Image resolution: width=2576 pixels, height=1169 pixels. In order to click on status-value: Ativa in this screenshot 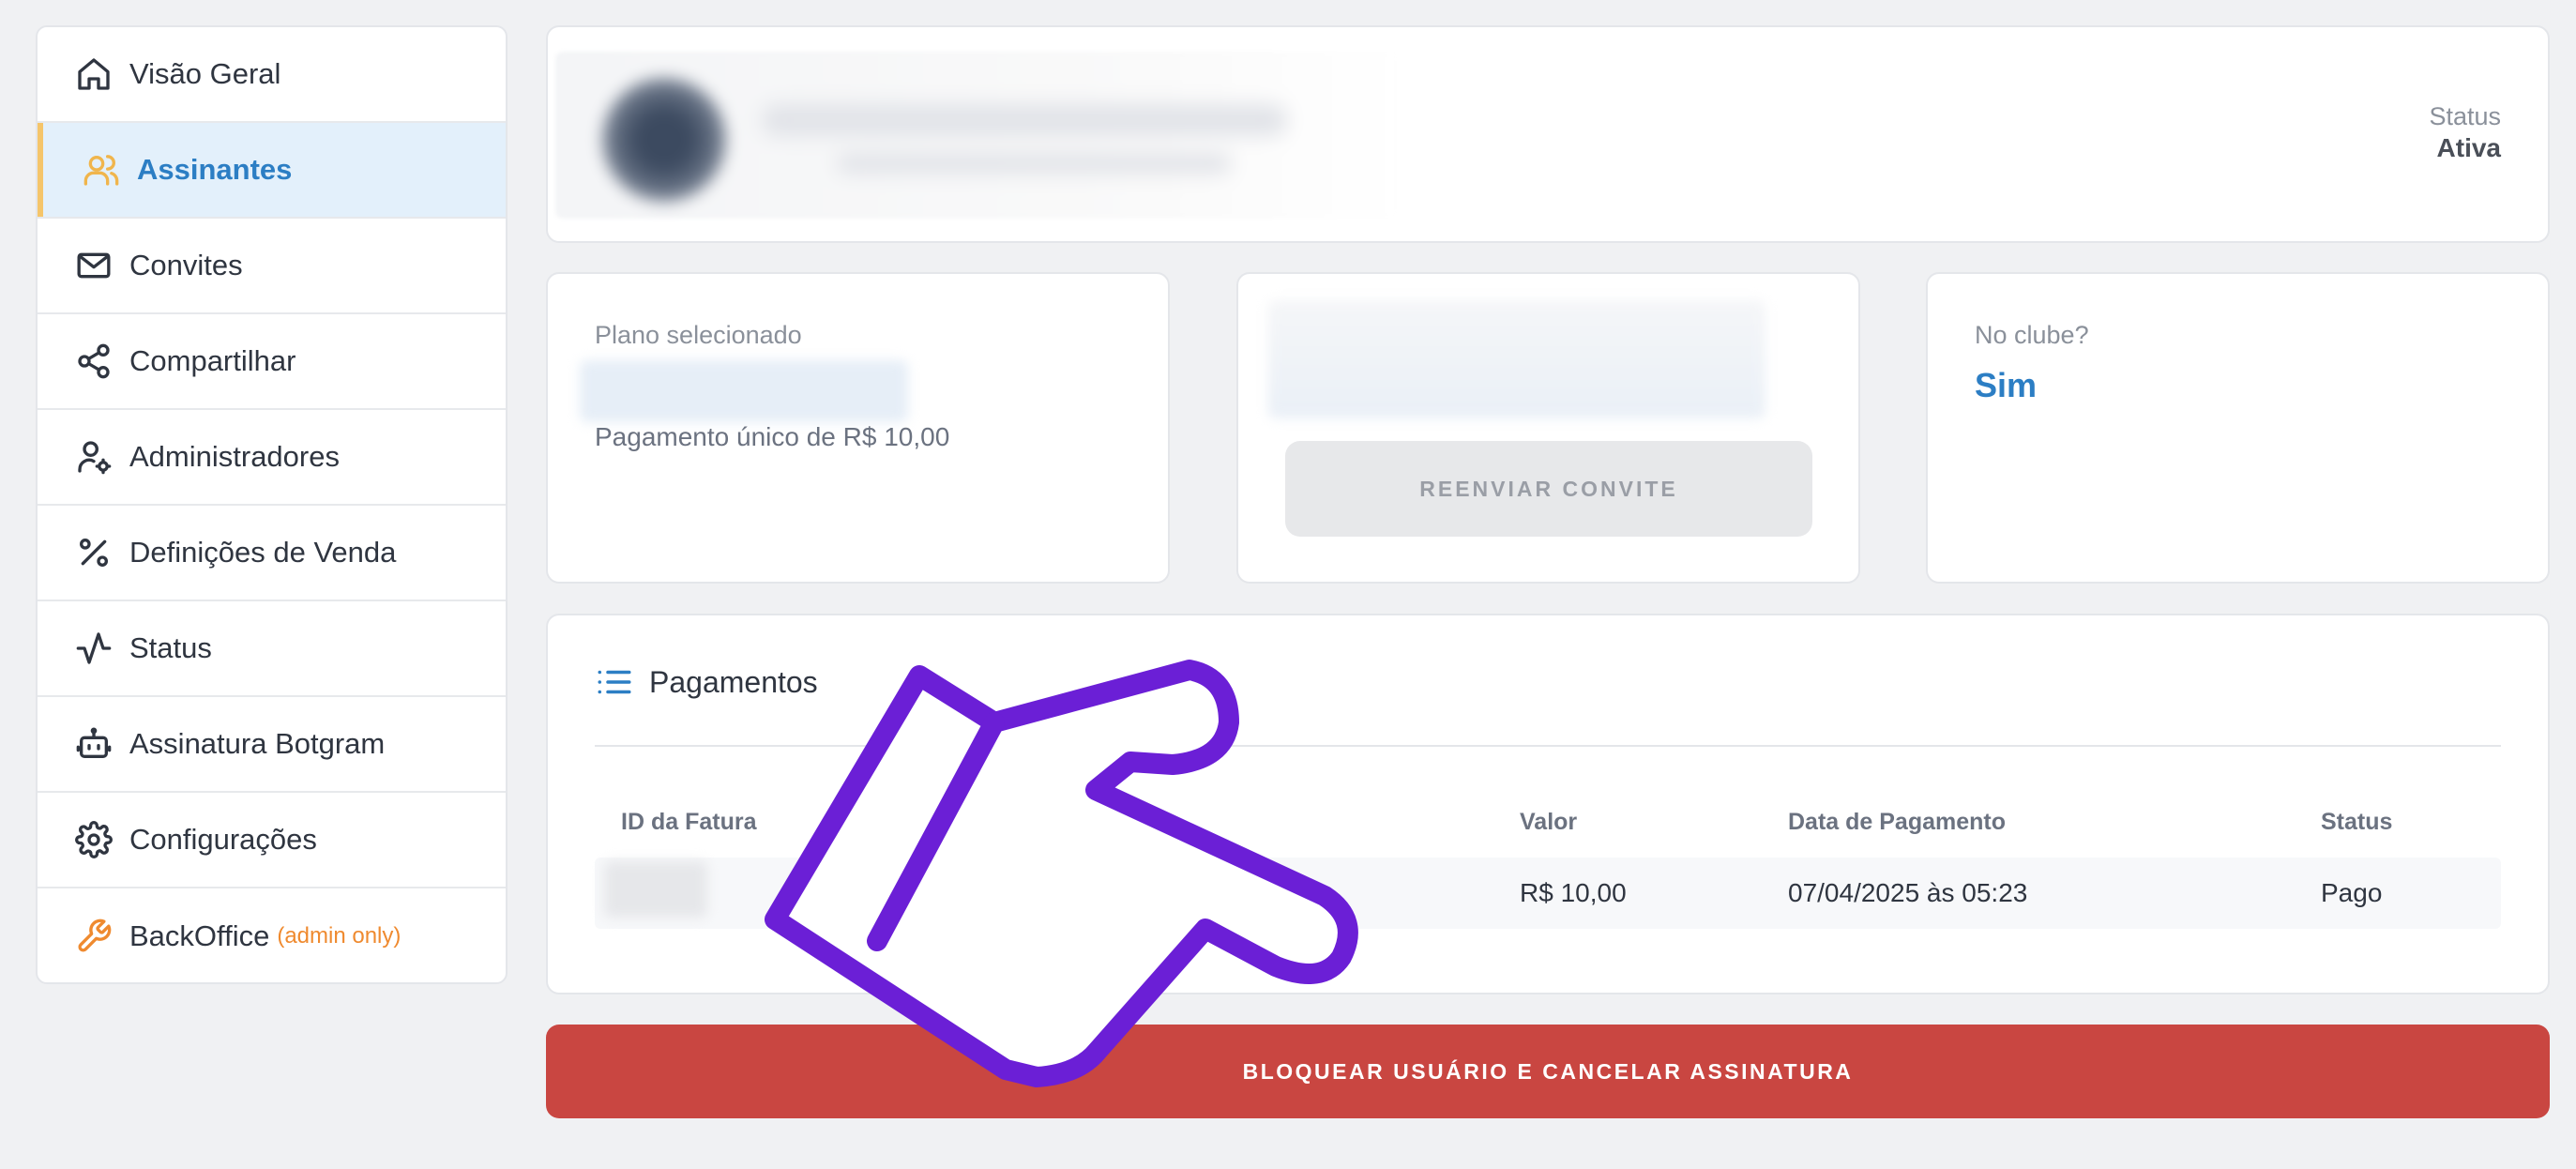, I will do `click(2468, 147)`.